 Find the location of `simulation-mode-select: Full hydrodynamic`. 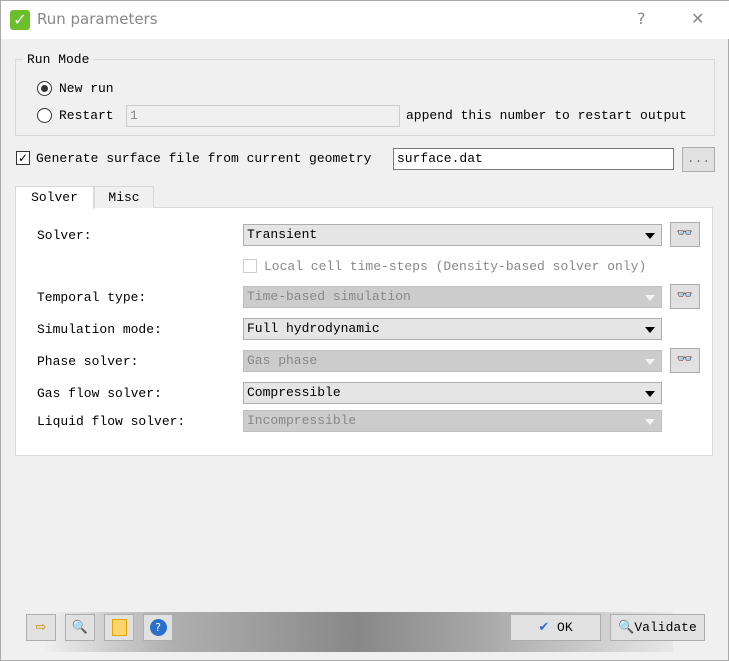

simulation-mode-select: Full hydrodynamic is located at coordinates (452, 329).